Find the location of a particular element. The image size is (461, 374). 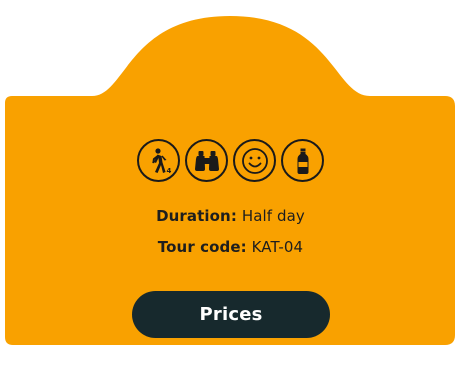

tour-code-row: Tour code: KAT-04 is located at coordinates (230, 247).